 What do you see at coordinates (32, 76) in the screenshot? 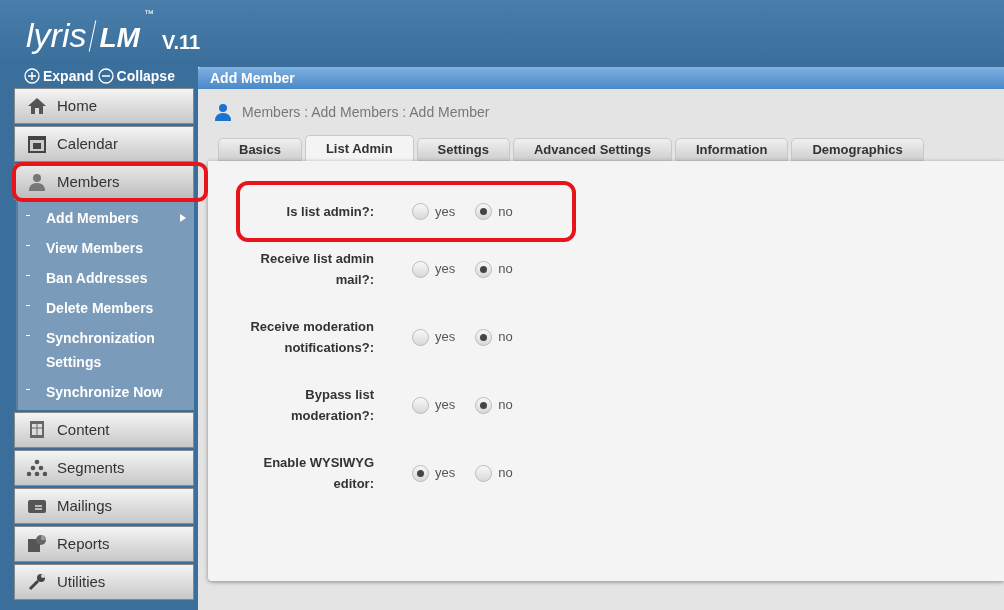
I see `plus-icon` at bounding box center [32, 76].